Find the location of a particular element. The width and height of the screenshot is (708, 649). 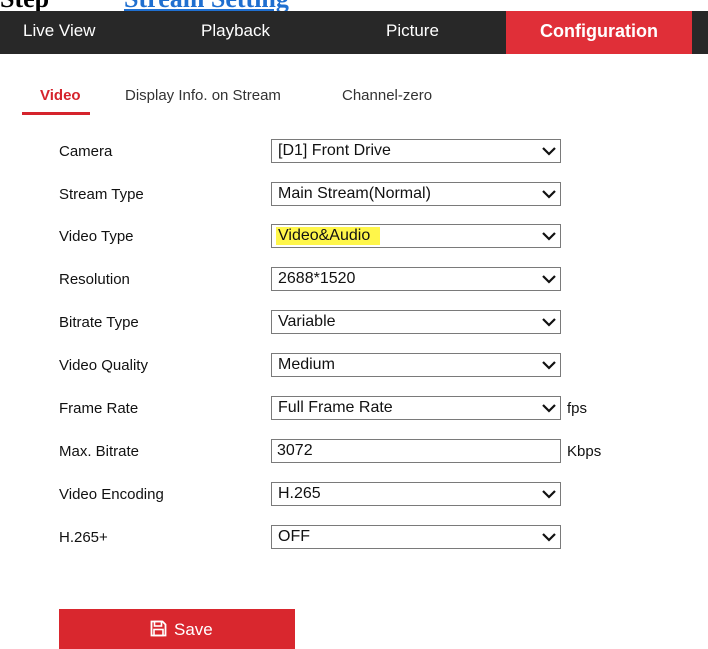

subtab-display-info: Display Info. on Stream is located at coordinates (203, 96).